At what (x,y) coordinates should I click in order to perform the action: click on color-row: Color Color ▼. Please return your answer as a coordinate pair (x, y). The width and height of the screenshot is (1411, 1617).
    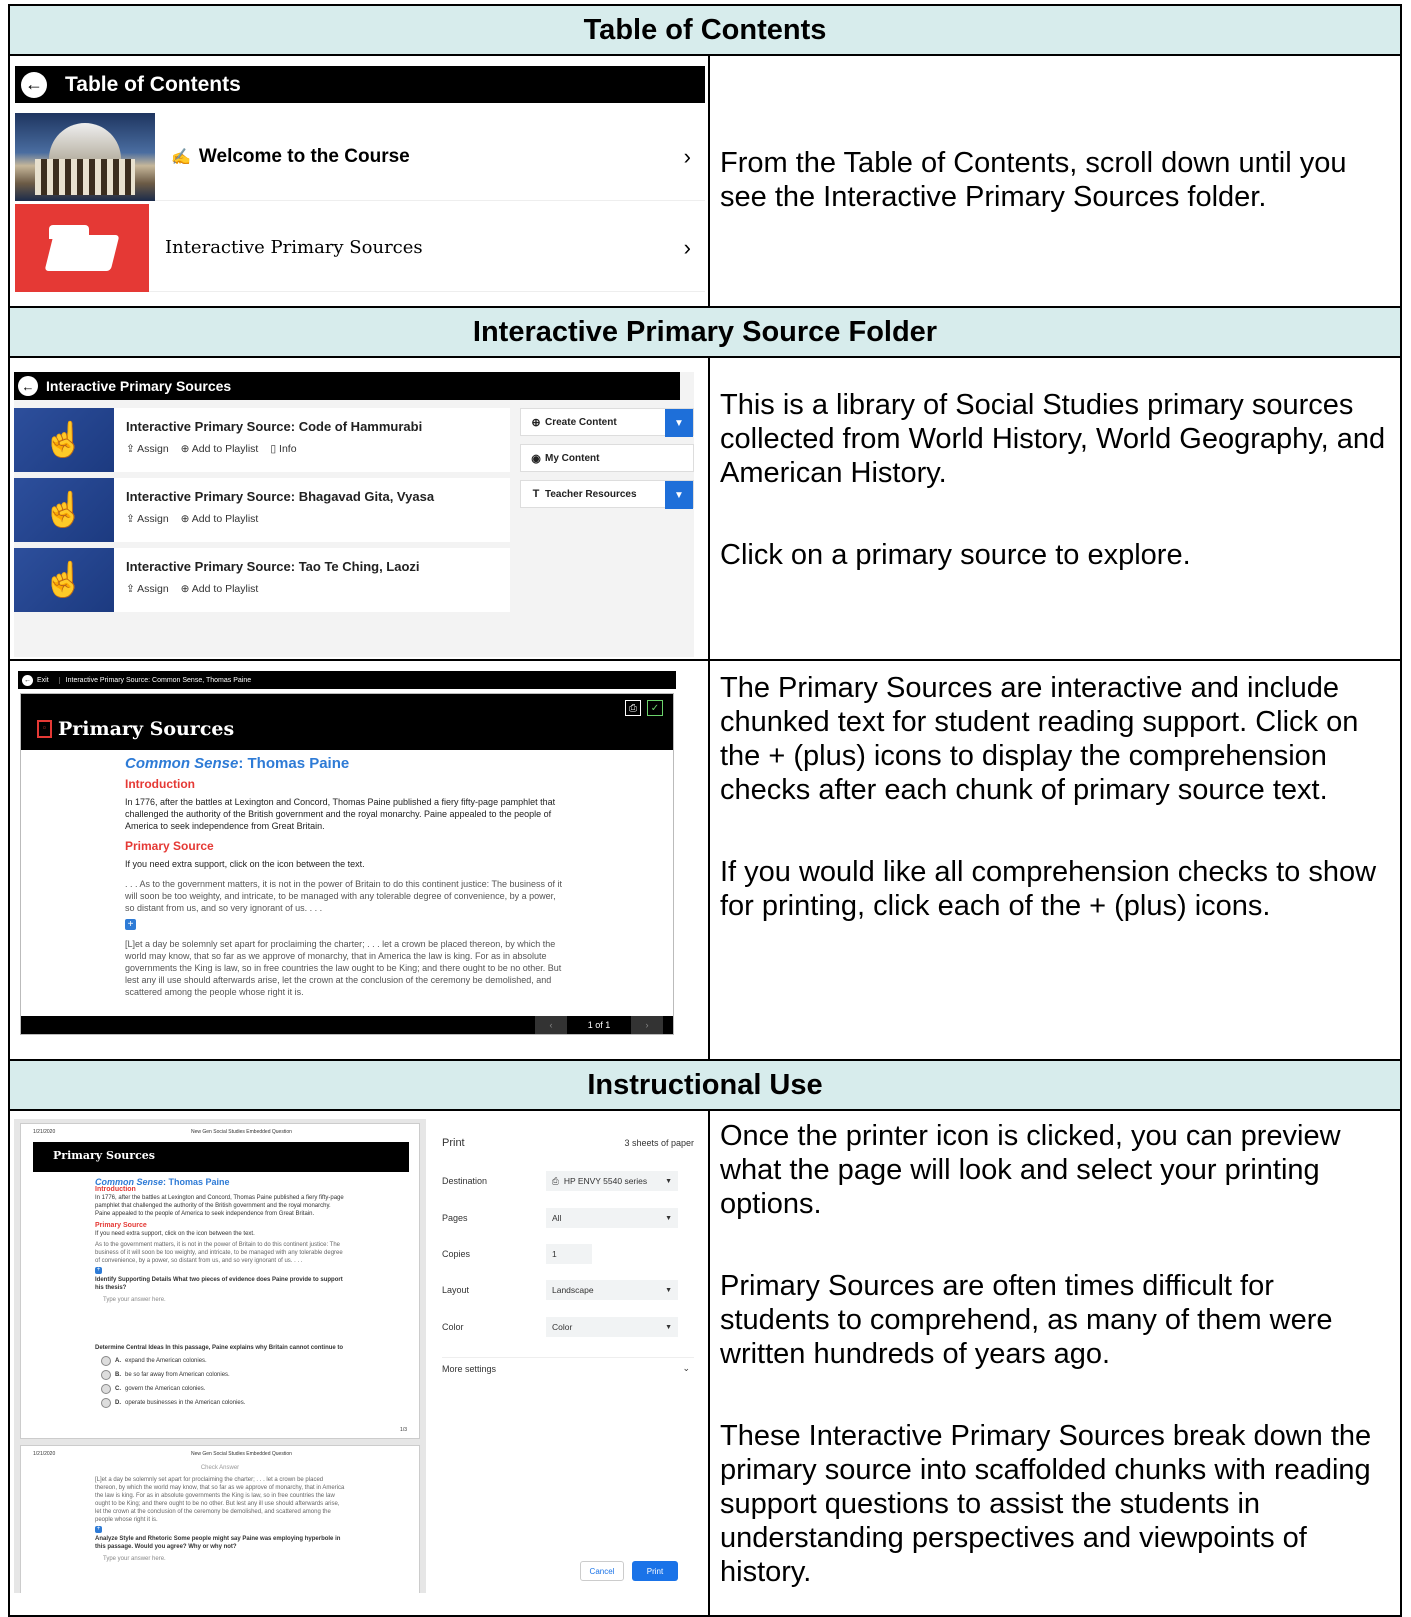
    Looking at the image, I should click on (568, 1327).